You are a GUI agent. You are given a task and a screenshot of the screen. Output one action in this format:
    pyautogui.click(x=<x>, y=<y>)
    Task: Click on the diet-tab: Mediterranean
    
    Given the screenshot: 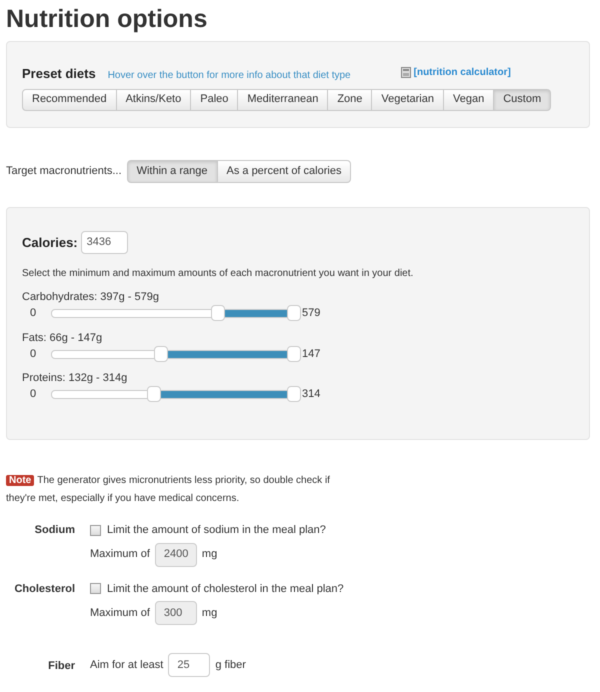 What is the action you would take?
    pyautogui.click(x=283, y=99)
    